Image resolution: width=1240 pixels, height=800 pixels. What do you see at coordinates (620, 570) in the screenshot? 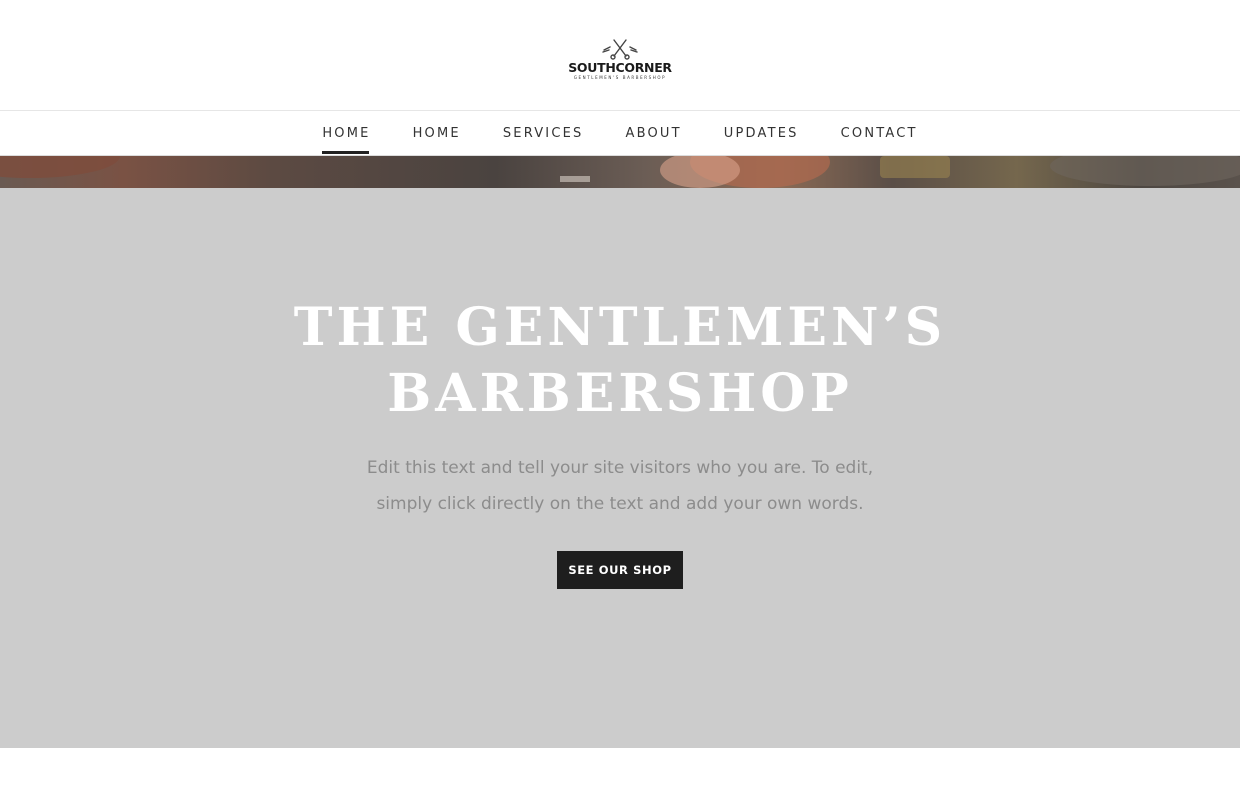
I see `see-our-shop-button: SEE OUR SHOP` at bounding box center [620, 570].